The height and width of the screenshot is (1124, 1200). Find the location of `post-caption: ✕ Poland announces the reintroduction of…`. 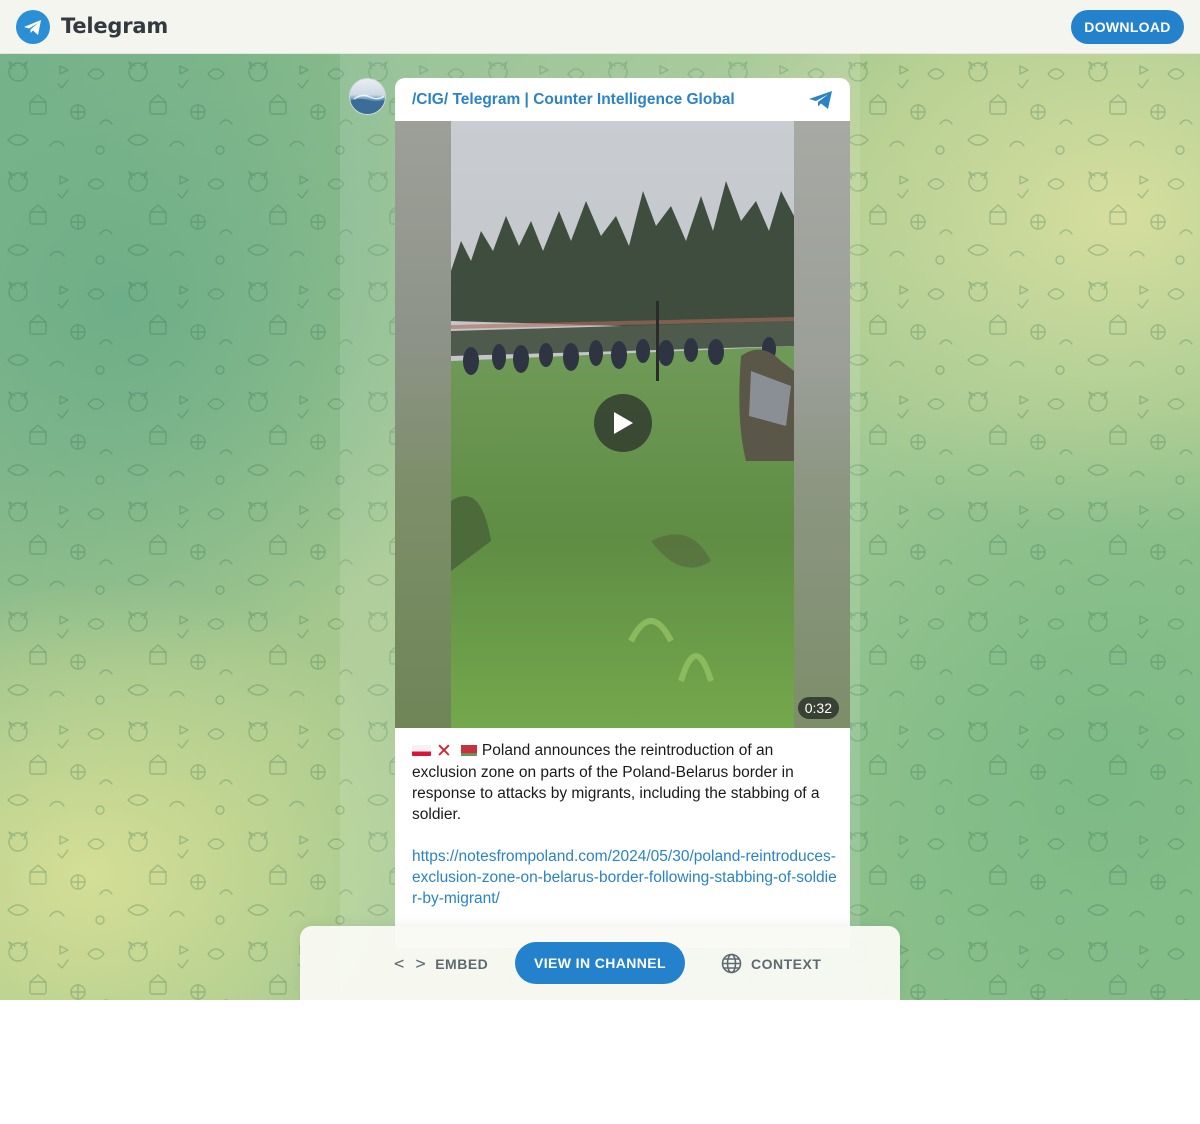

post-caption: ✕ Poland announces the reintroduction of… is located at coordinates (624, 824).